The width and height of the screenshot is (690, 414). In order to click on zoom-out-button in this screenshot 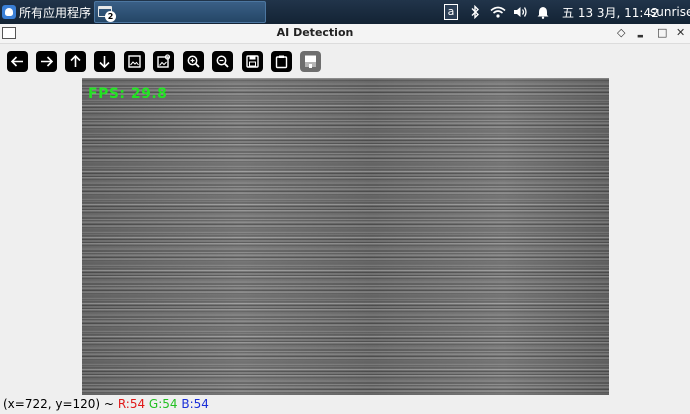, I will do `click(222, 61)`.